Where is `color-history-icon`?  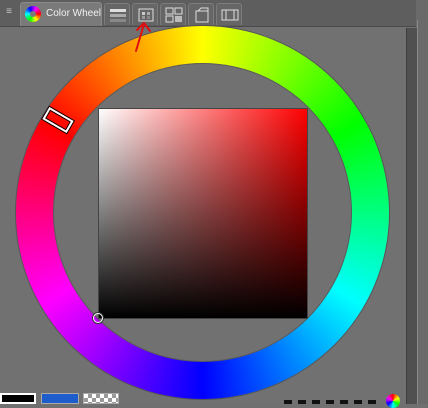
color-history-icon is located at coordinates (174, 15).